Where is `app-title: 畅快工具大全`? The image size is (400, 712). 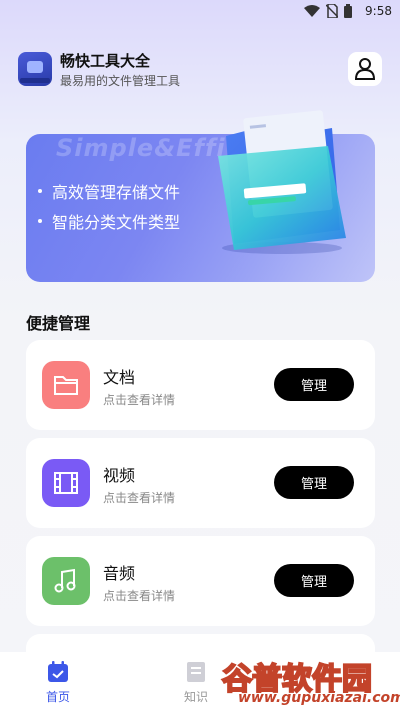
app-title: 畅快工具大全 is located at coordinates (105, 61).